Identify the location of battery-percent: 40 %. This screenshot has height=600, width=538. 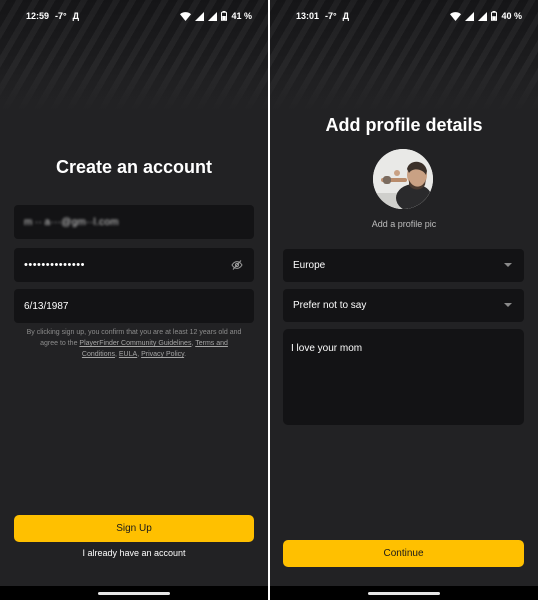
(511, 16).